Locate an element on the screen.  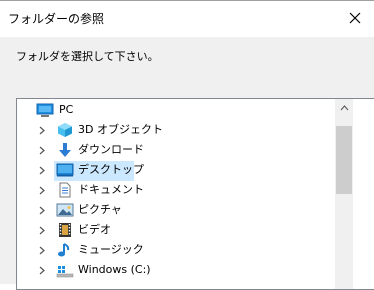
3d-objects-icon is located at coordinates (65, 130).